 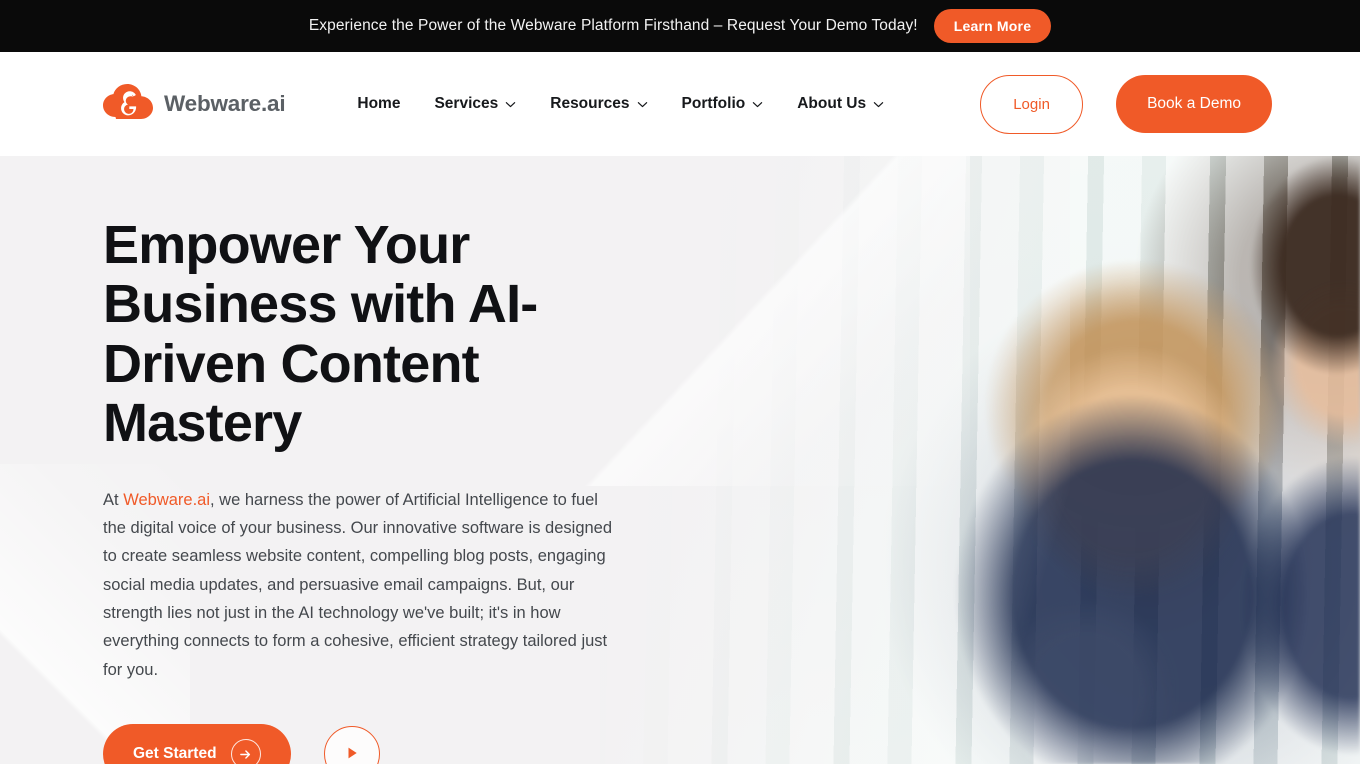 What do you see at coordinates (992, 26) in the screenshot?
I see `learn-more-button: Learn More` at bounding box center [992, 26].